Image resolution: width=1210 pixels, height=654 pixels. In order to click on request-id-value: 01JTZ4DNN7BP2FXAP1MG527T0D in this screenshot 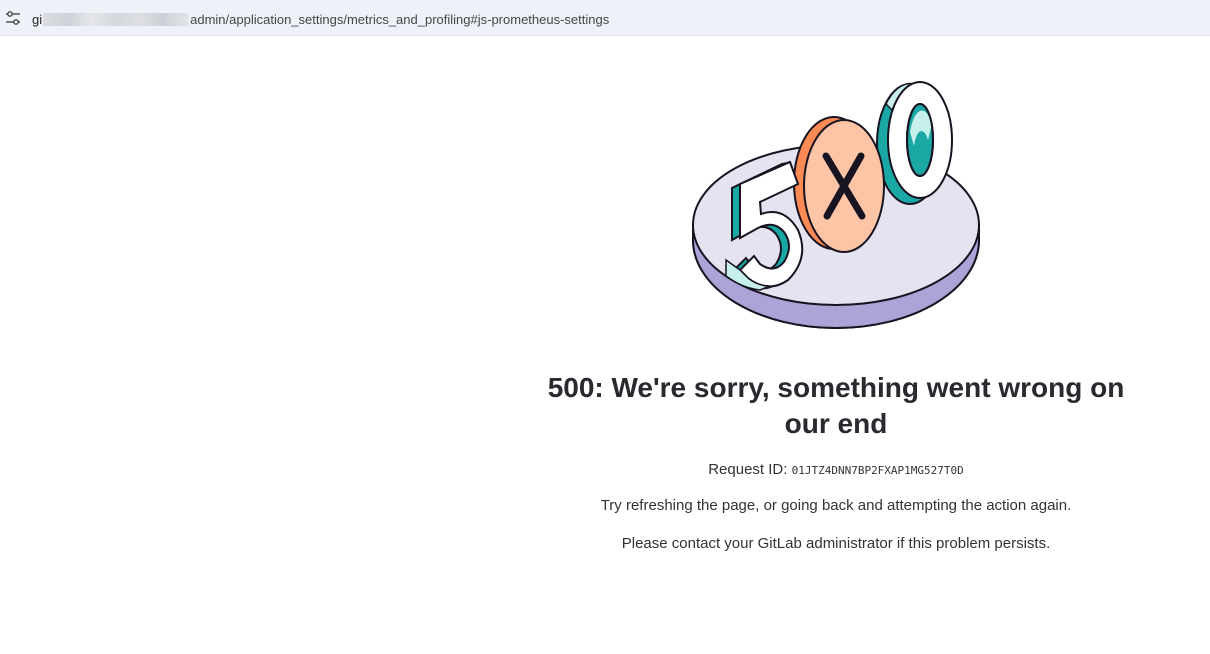, I will do `click(877, 470)`.